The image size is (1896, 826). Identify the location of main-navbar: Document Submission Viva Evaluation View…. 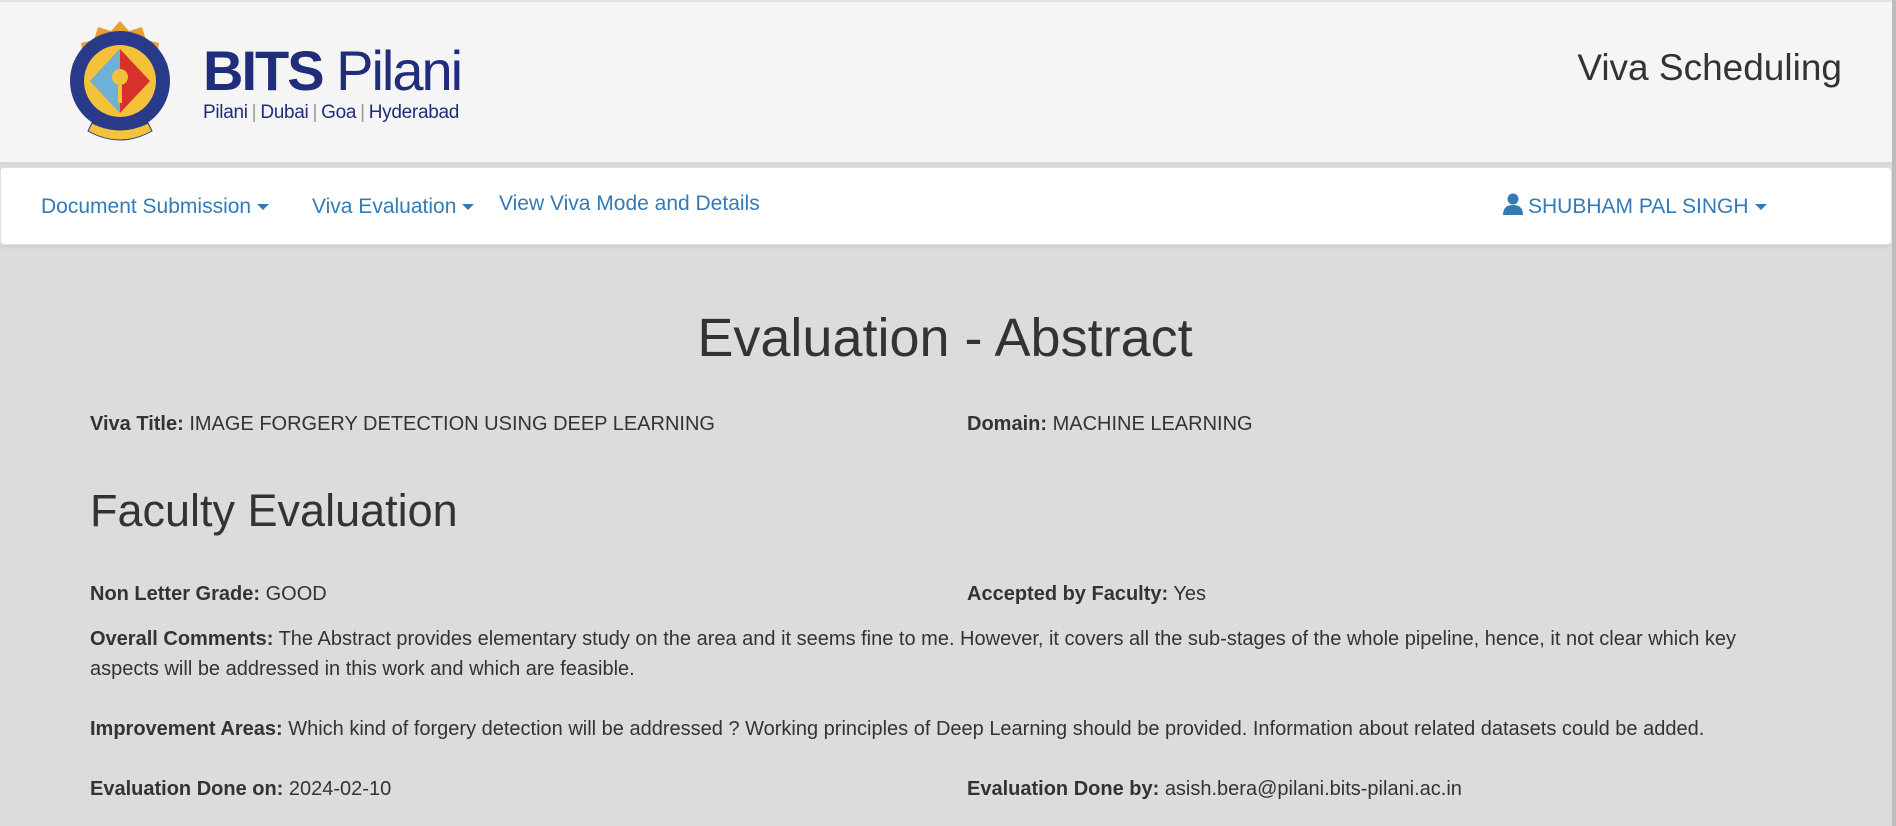
(946, 206).